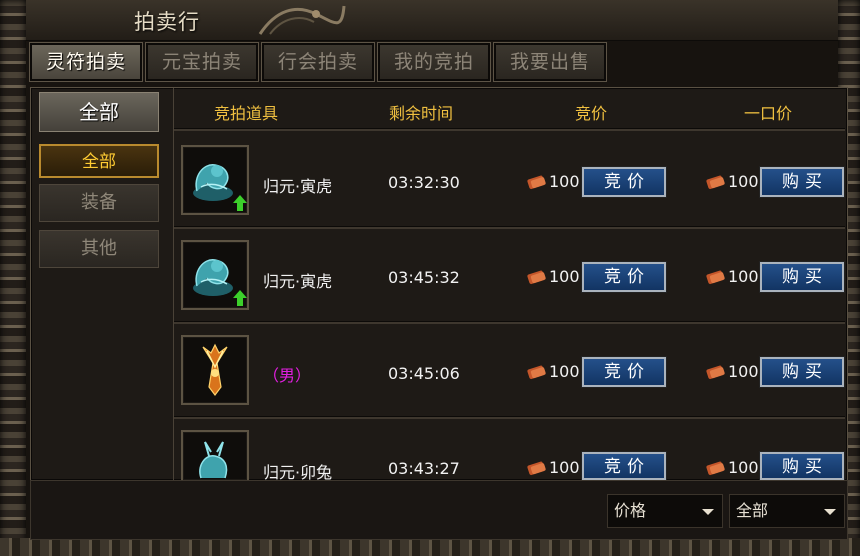 This screenshot has height=556, width=860. What do you see at coordinates (424, 373) in the screenshot?
I see `remaining-time: 03:45:06` at bounding box center [424, 373].